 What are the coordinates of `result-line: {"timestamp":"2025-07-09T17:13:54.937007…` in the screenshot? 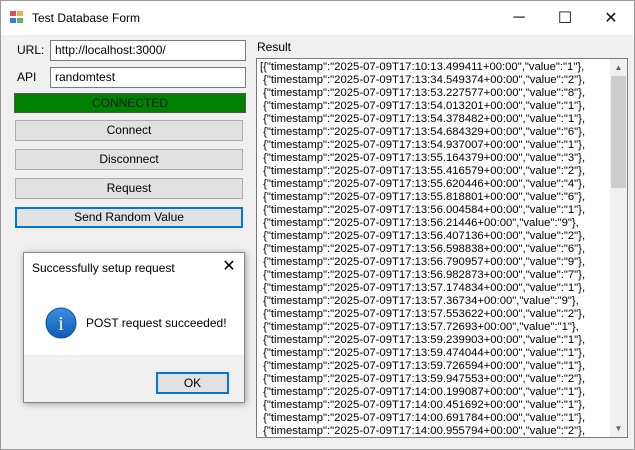 It's located at (423, 145).